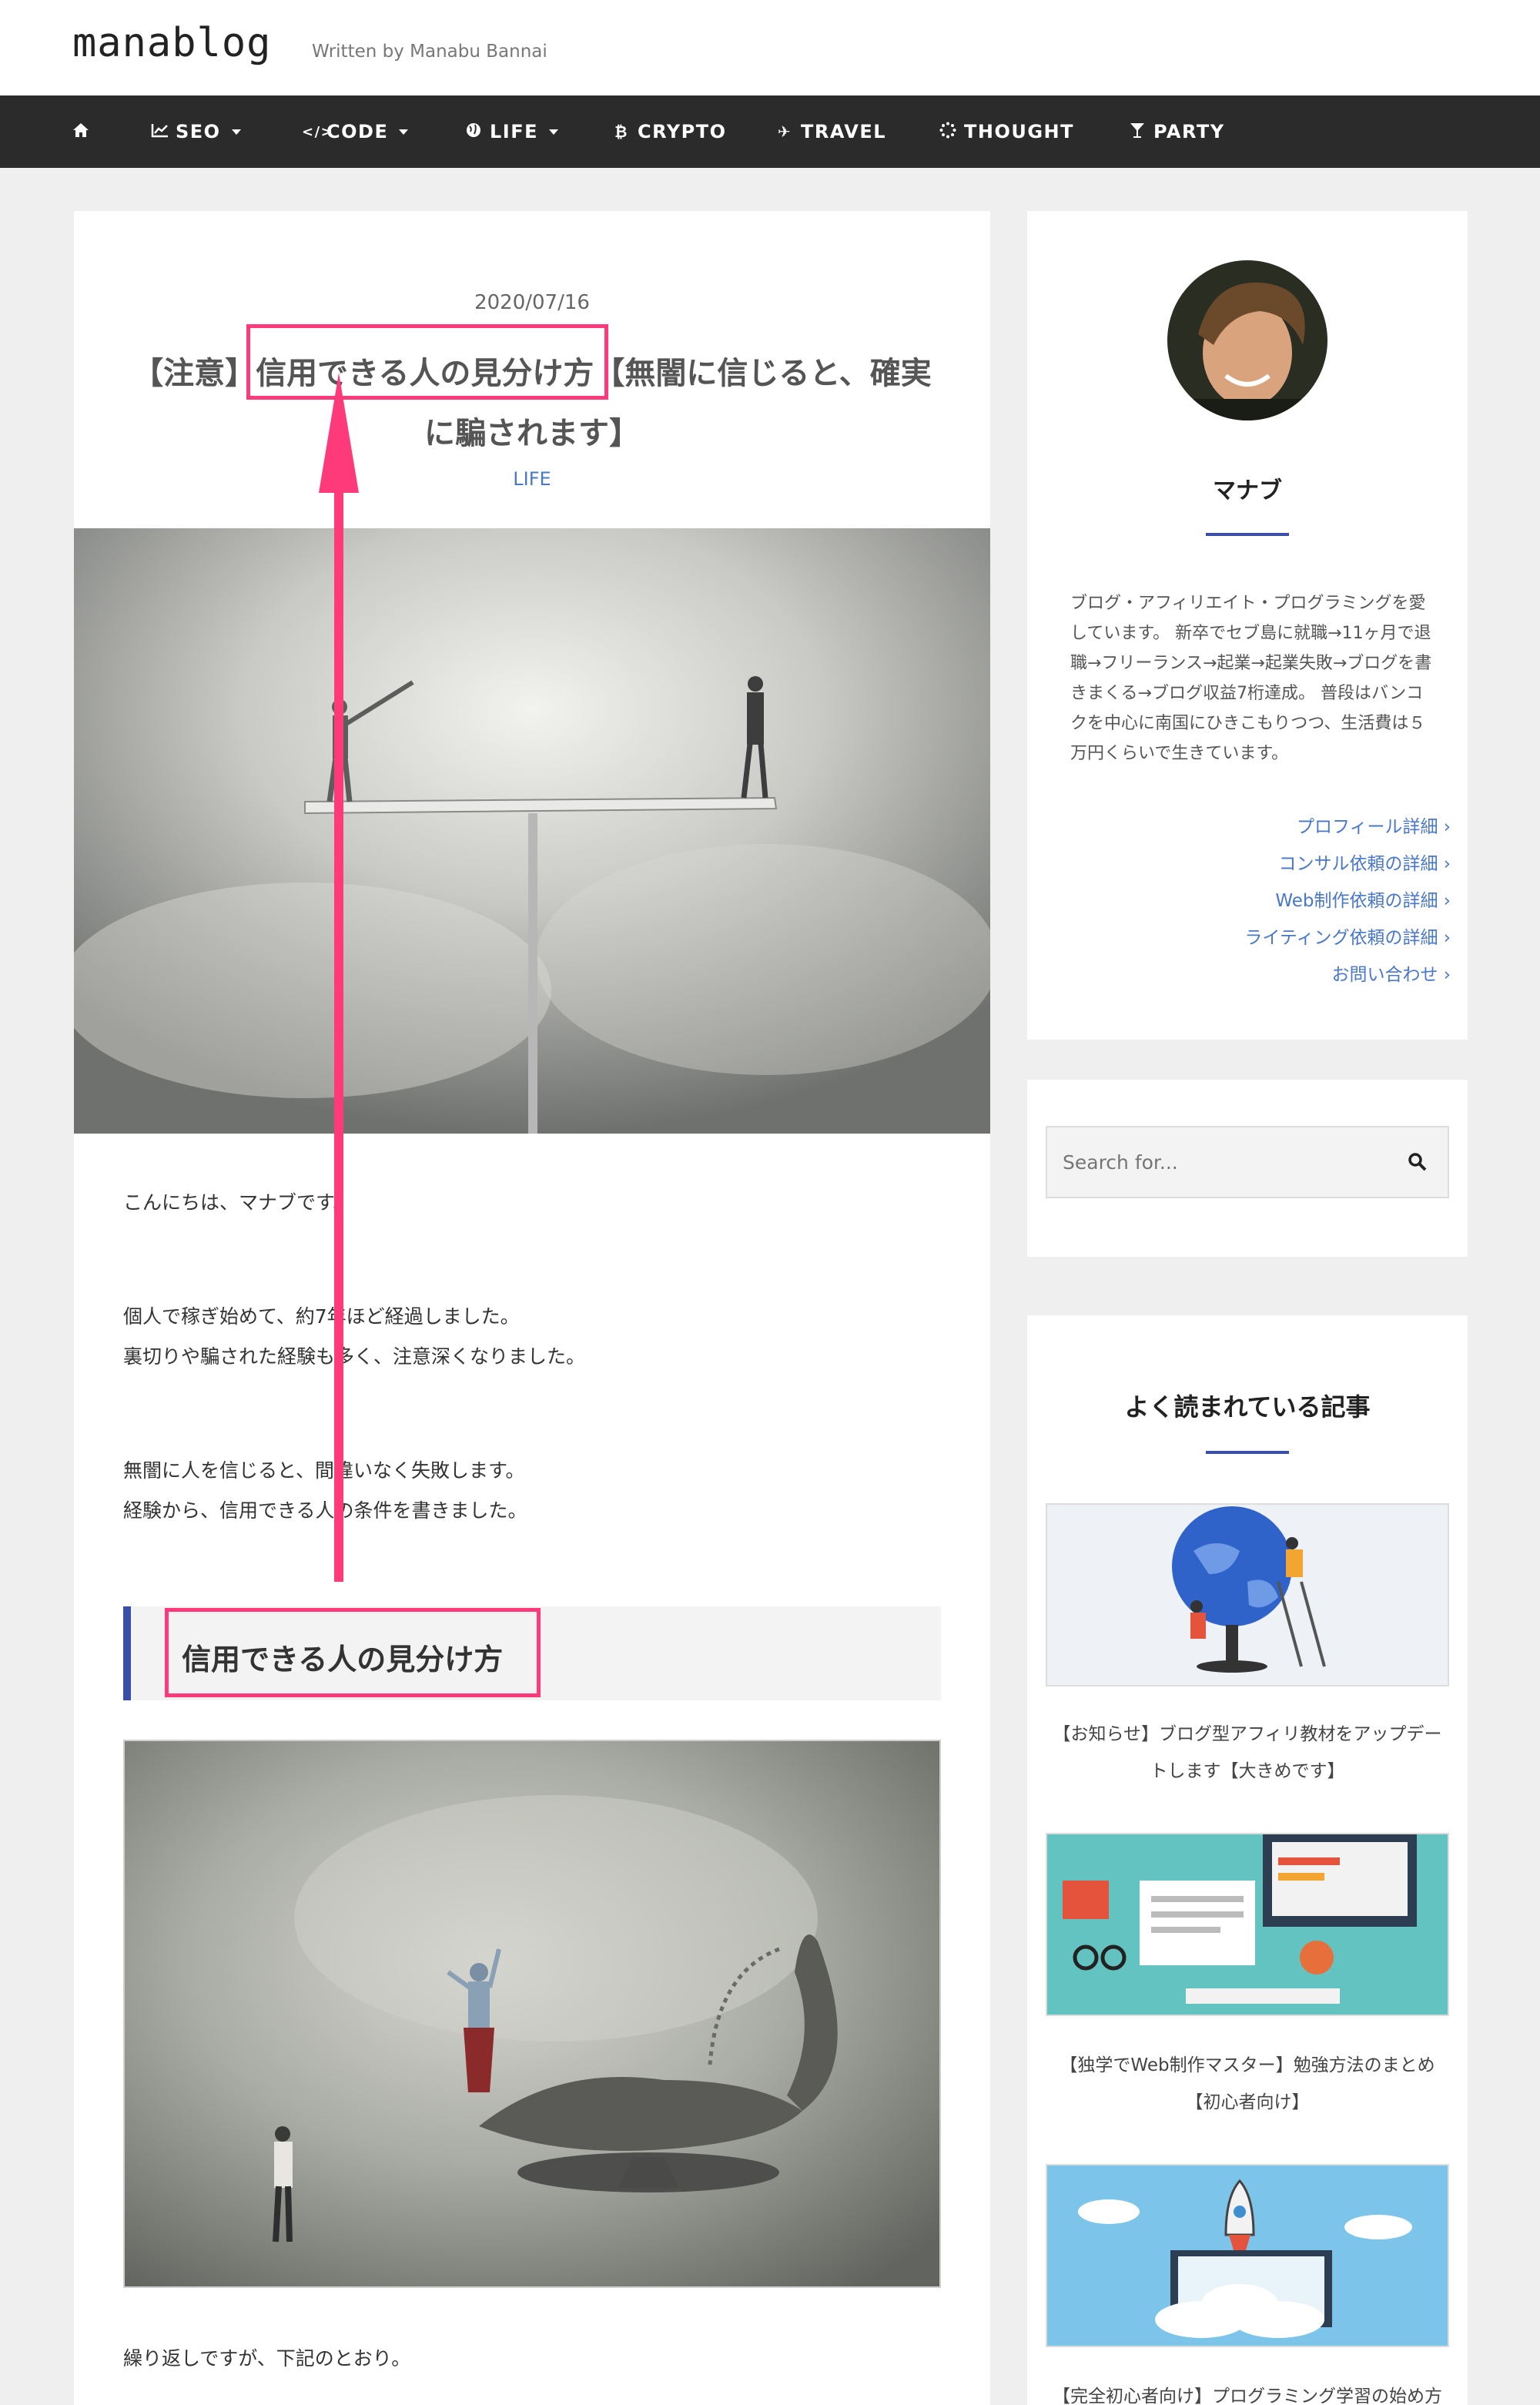  I want to click on profile-name: マナブ, so click(1247, 490).